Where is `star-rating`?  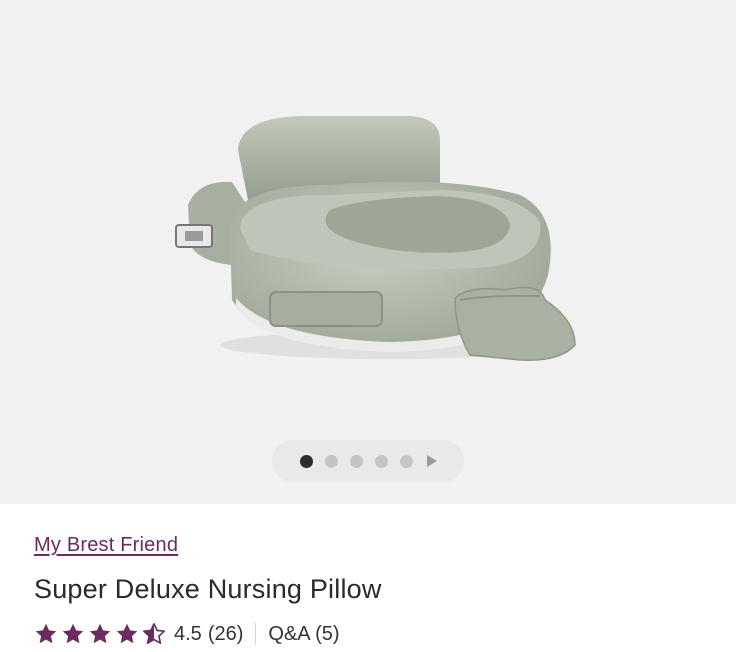
star-rating is located at coordinates (100, 634).